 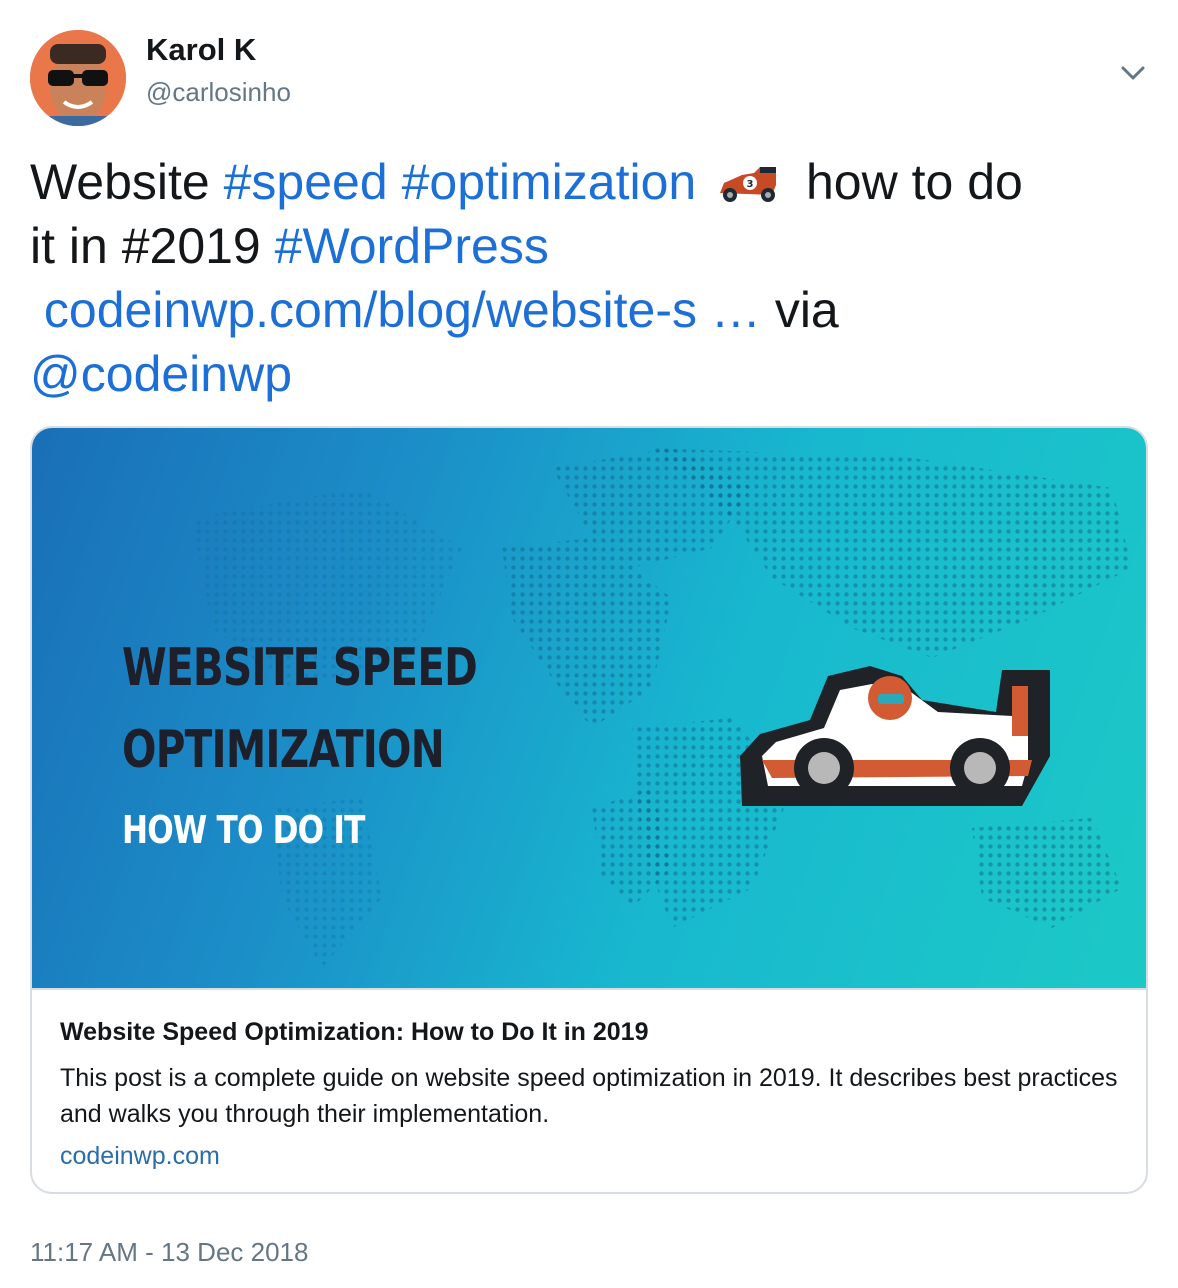 I want to click on tweet-word: how to do, so click(x=914, y=182).